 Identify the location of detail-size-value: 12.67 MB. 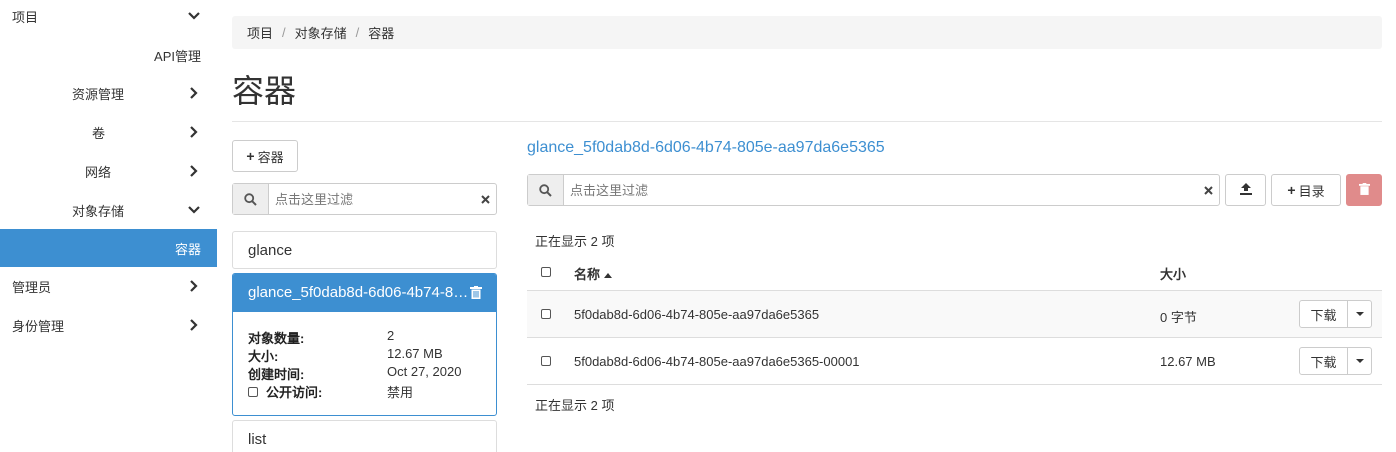
(415, 353).